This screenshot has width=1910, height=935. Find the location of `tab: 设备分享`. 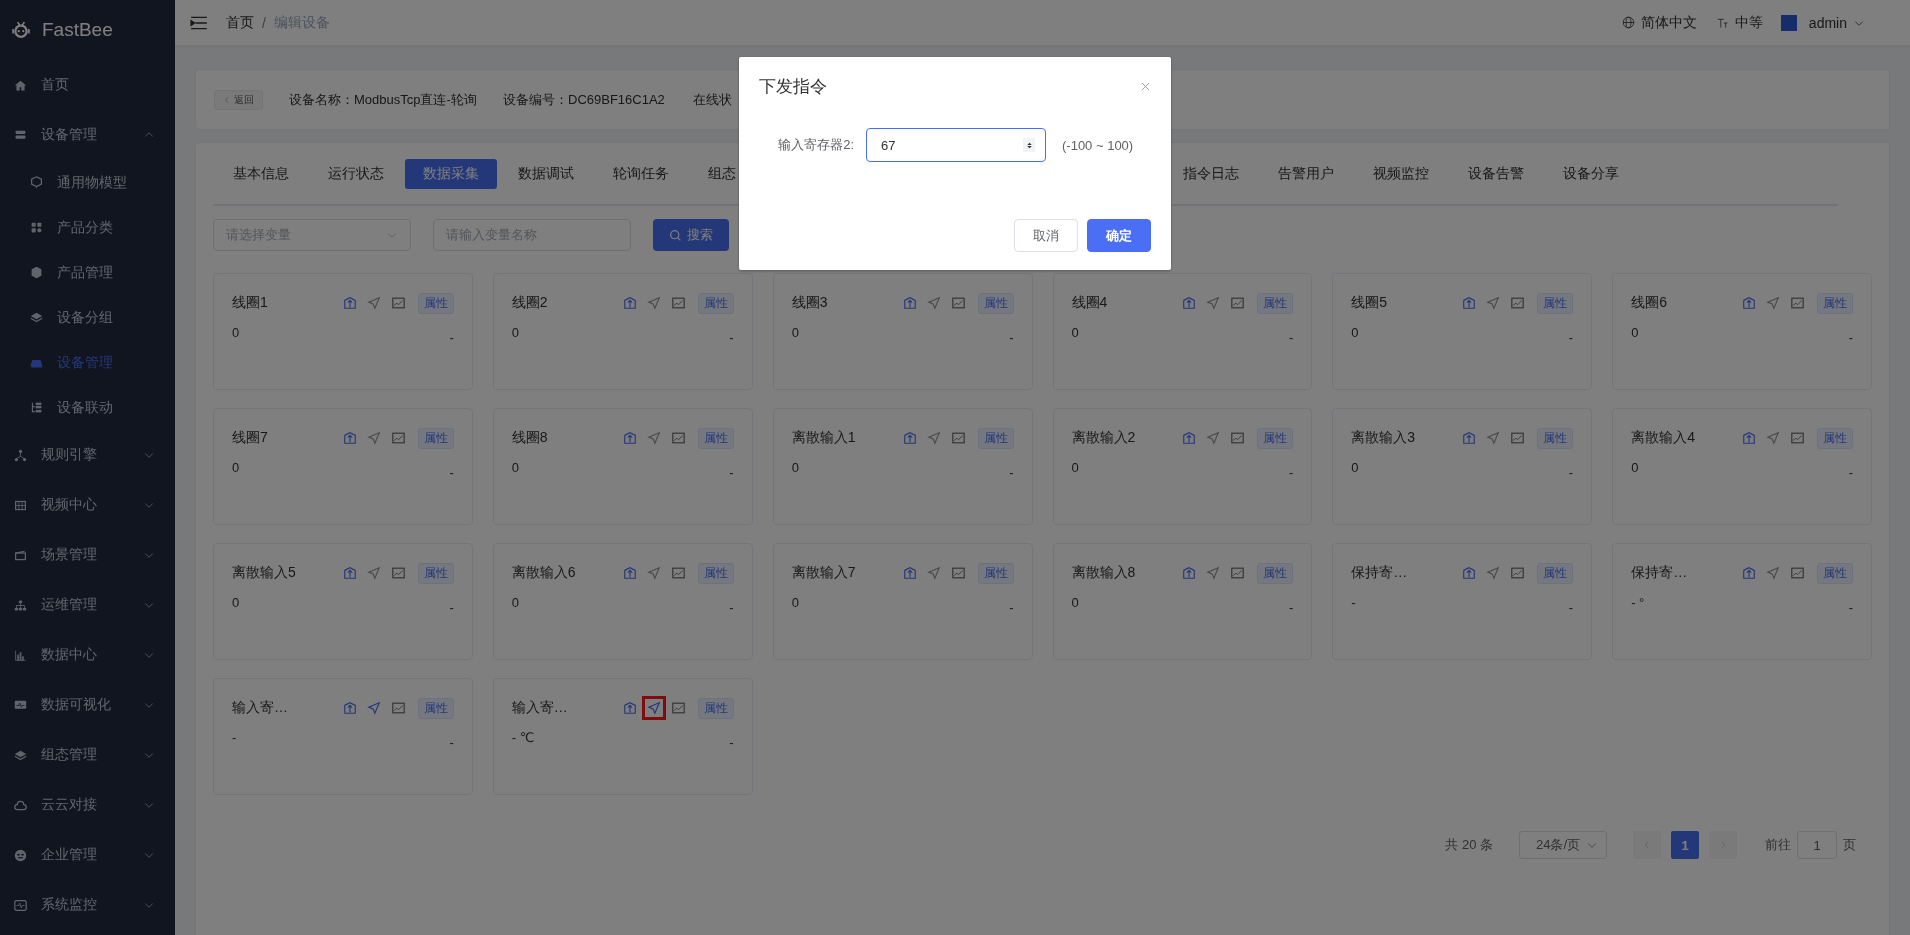

tab: 设备分享 is located at coordinates (1591, 173).